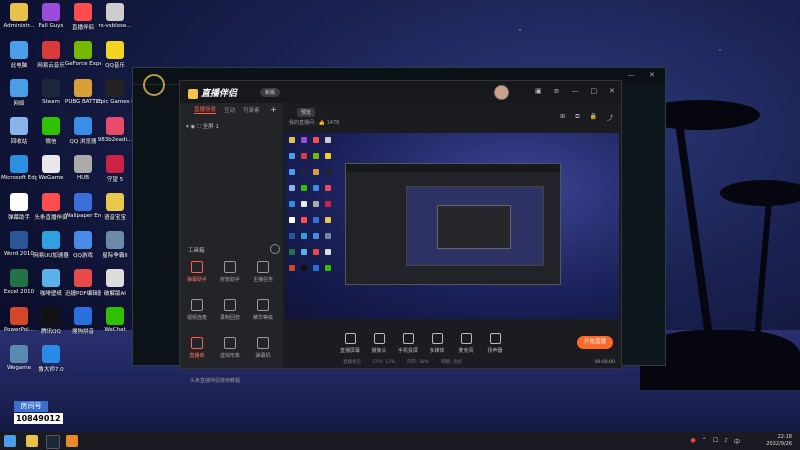  Describe the element at coordinates (51, 283) in the screenshot. I see `desktop-icon: 咖啡壁纸` at that location.